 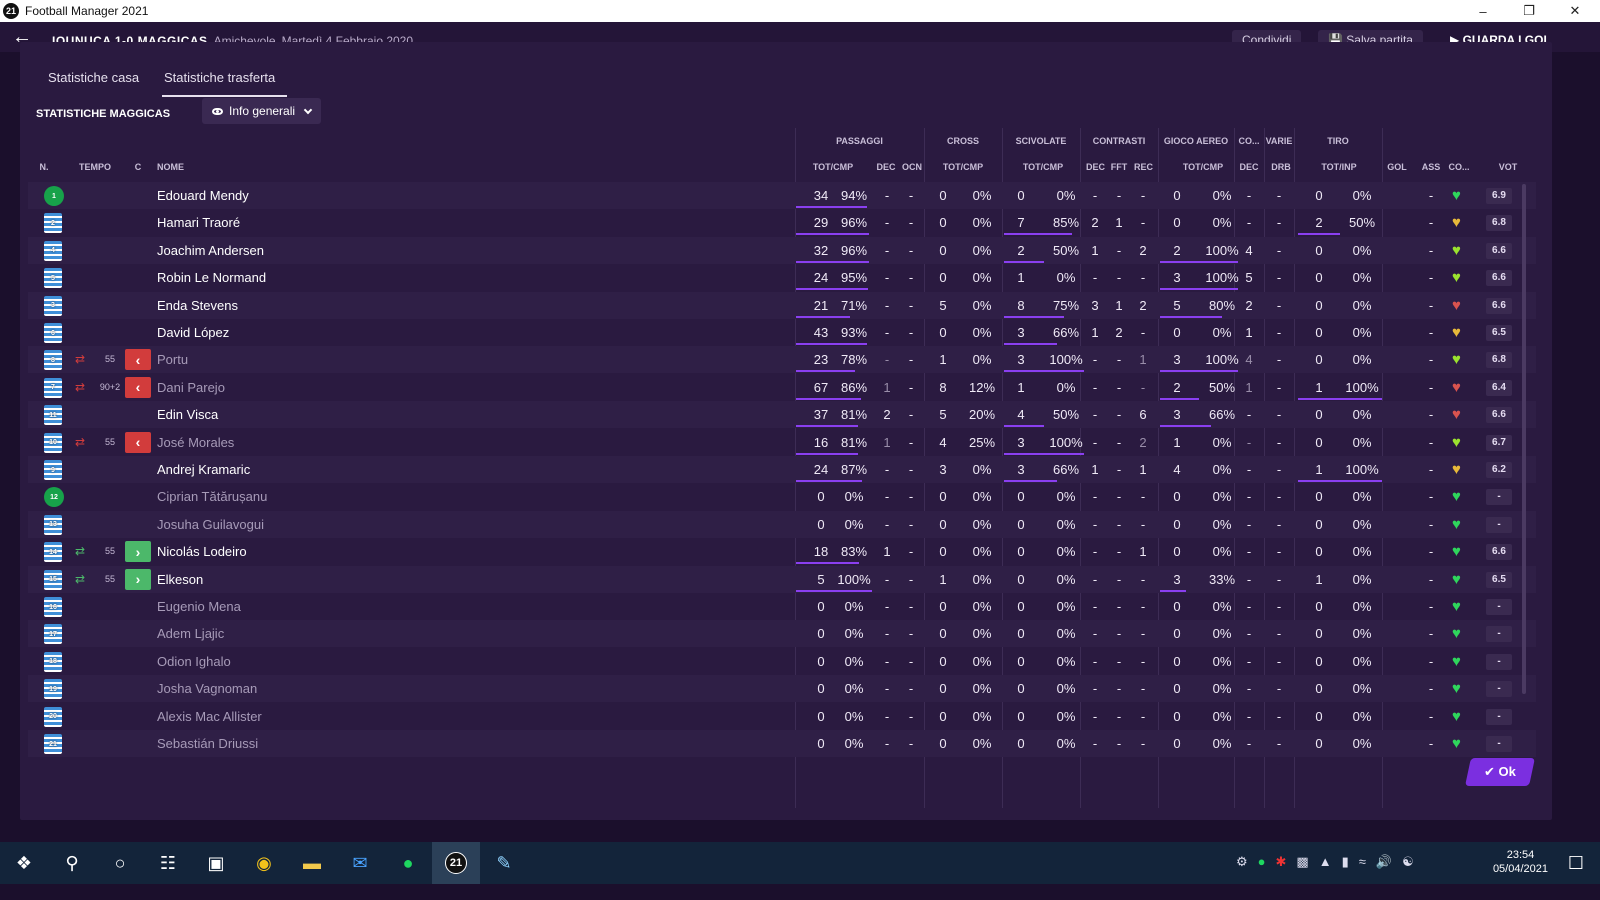 I want to click on player-name: Robin Le Normand, so click(x=211, y=277).